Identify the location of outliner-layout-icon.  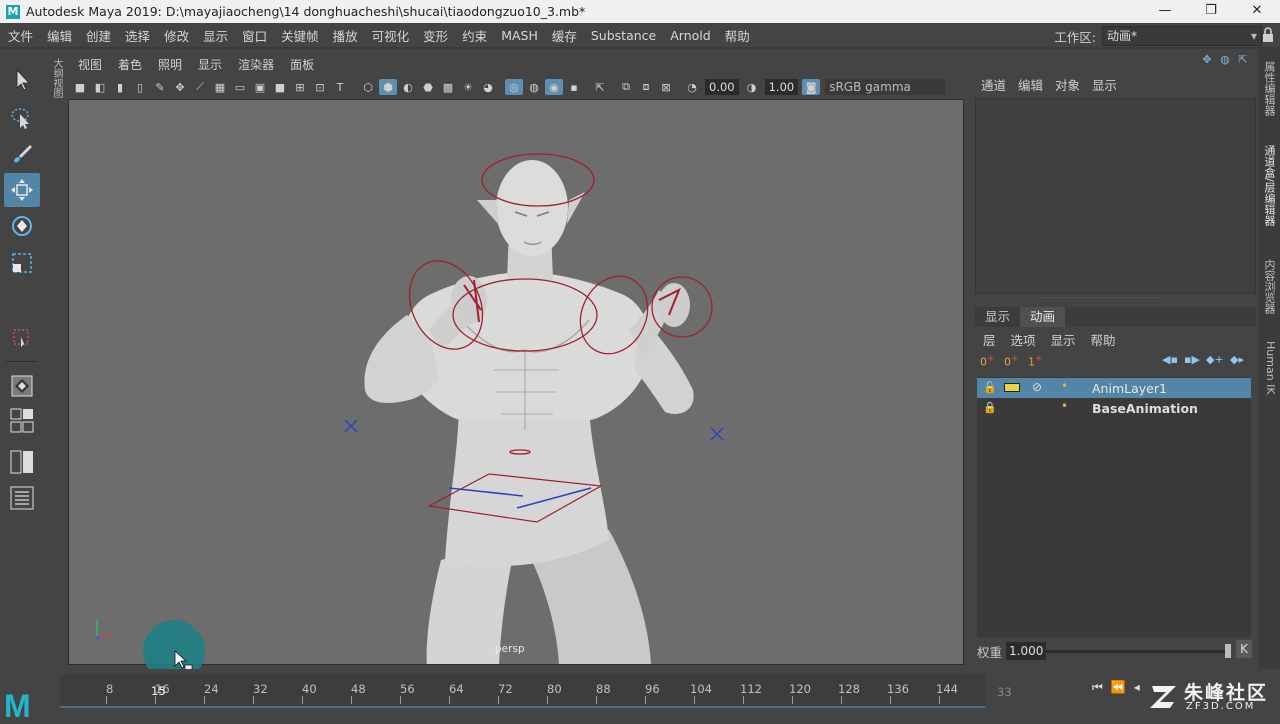
(22, 498).